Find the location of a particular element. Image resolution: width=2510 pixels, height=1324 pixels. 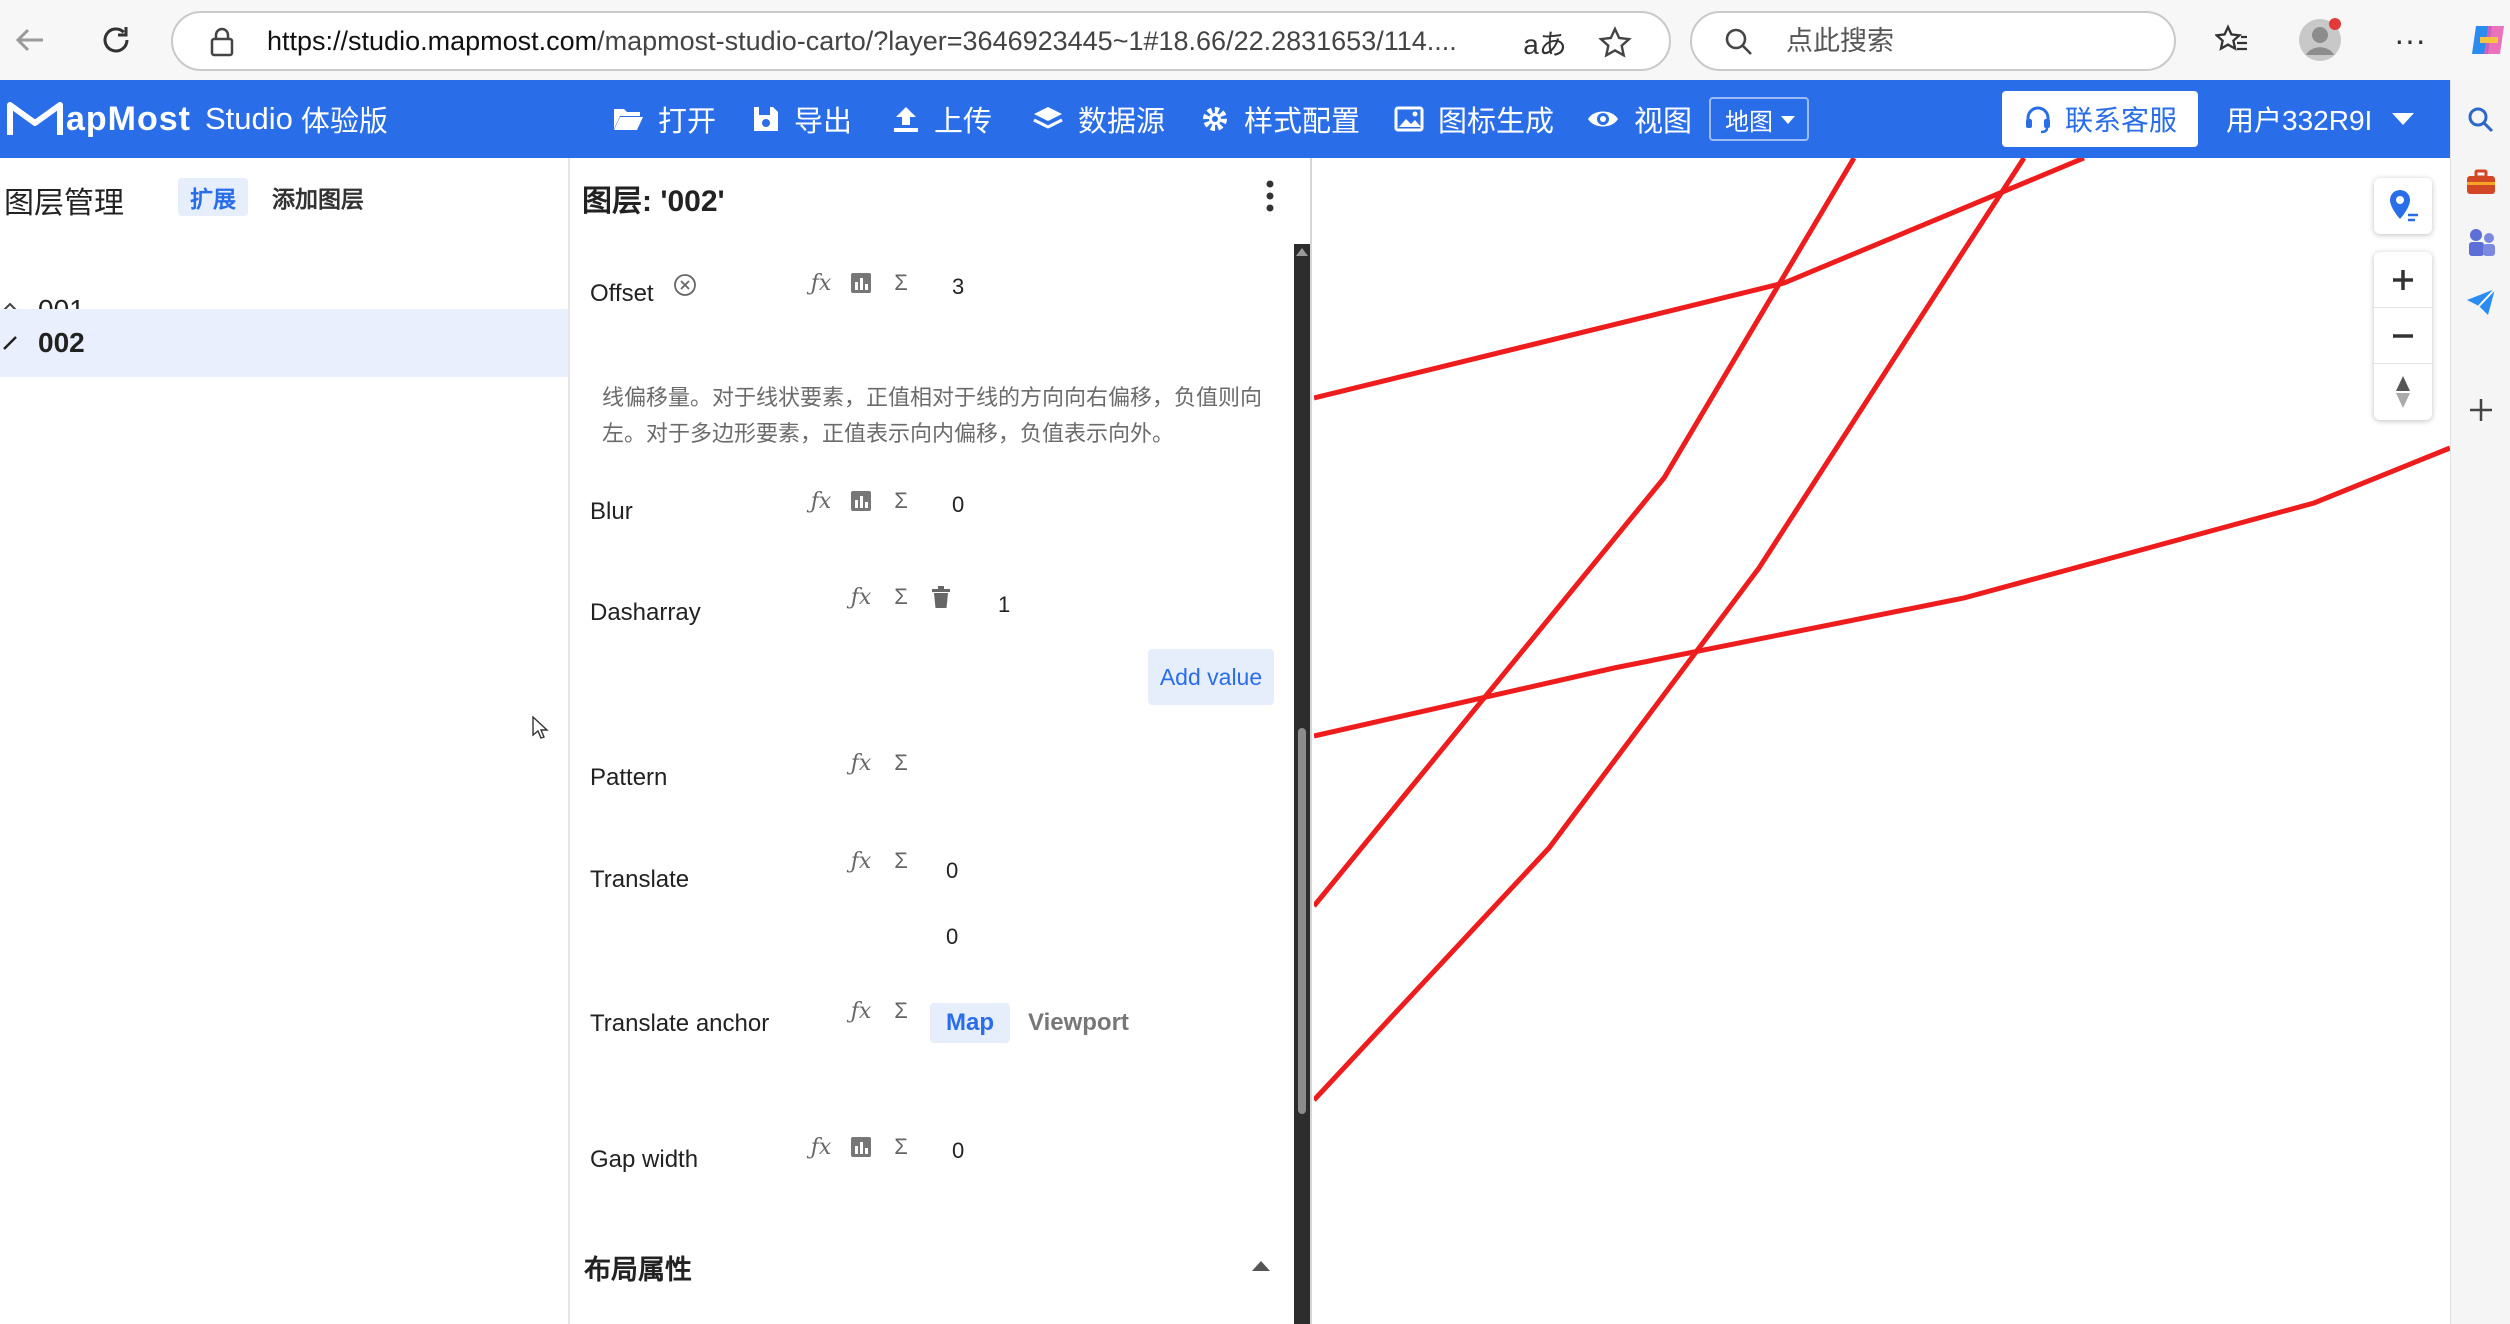

icon-generate-button: 图标生成 is located at coordinates (1474, 119).